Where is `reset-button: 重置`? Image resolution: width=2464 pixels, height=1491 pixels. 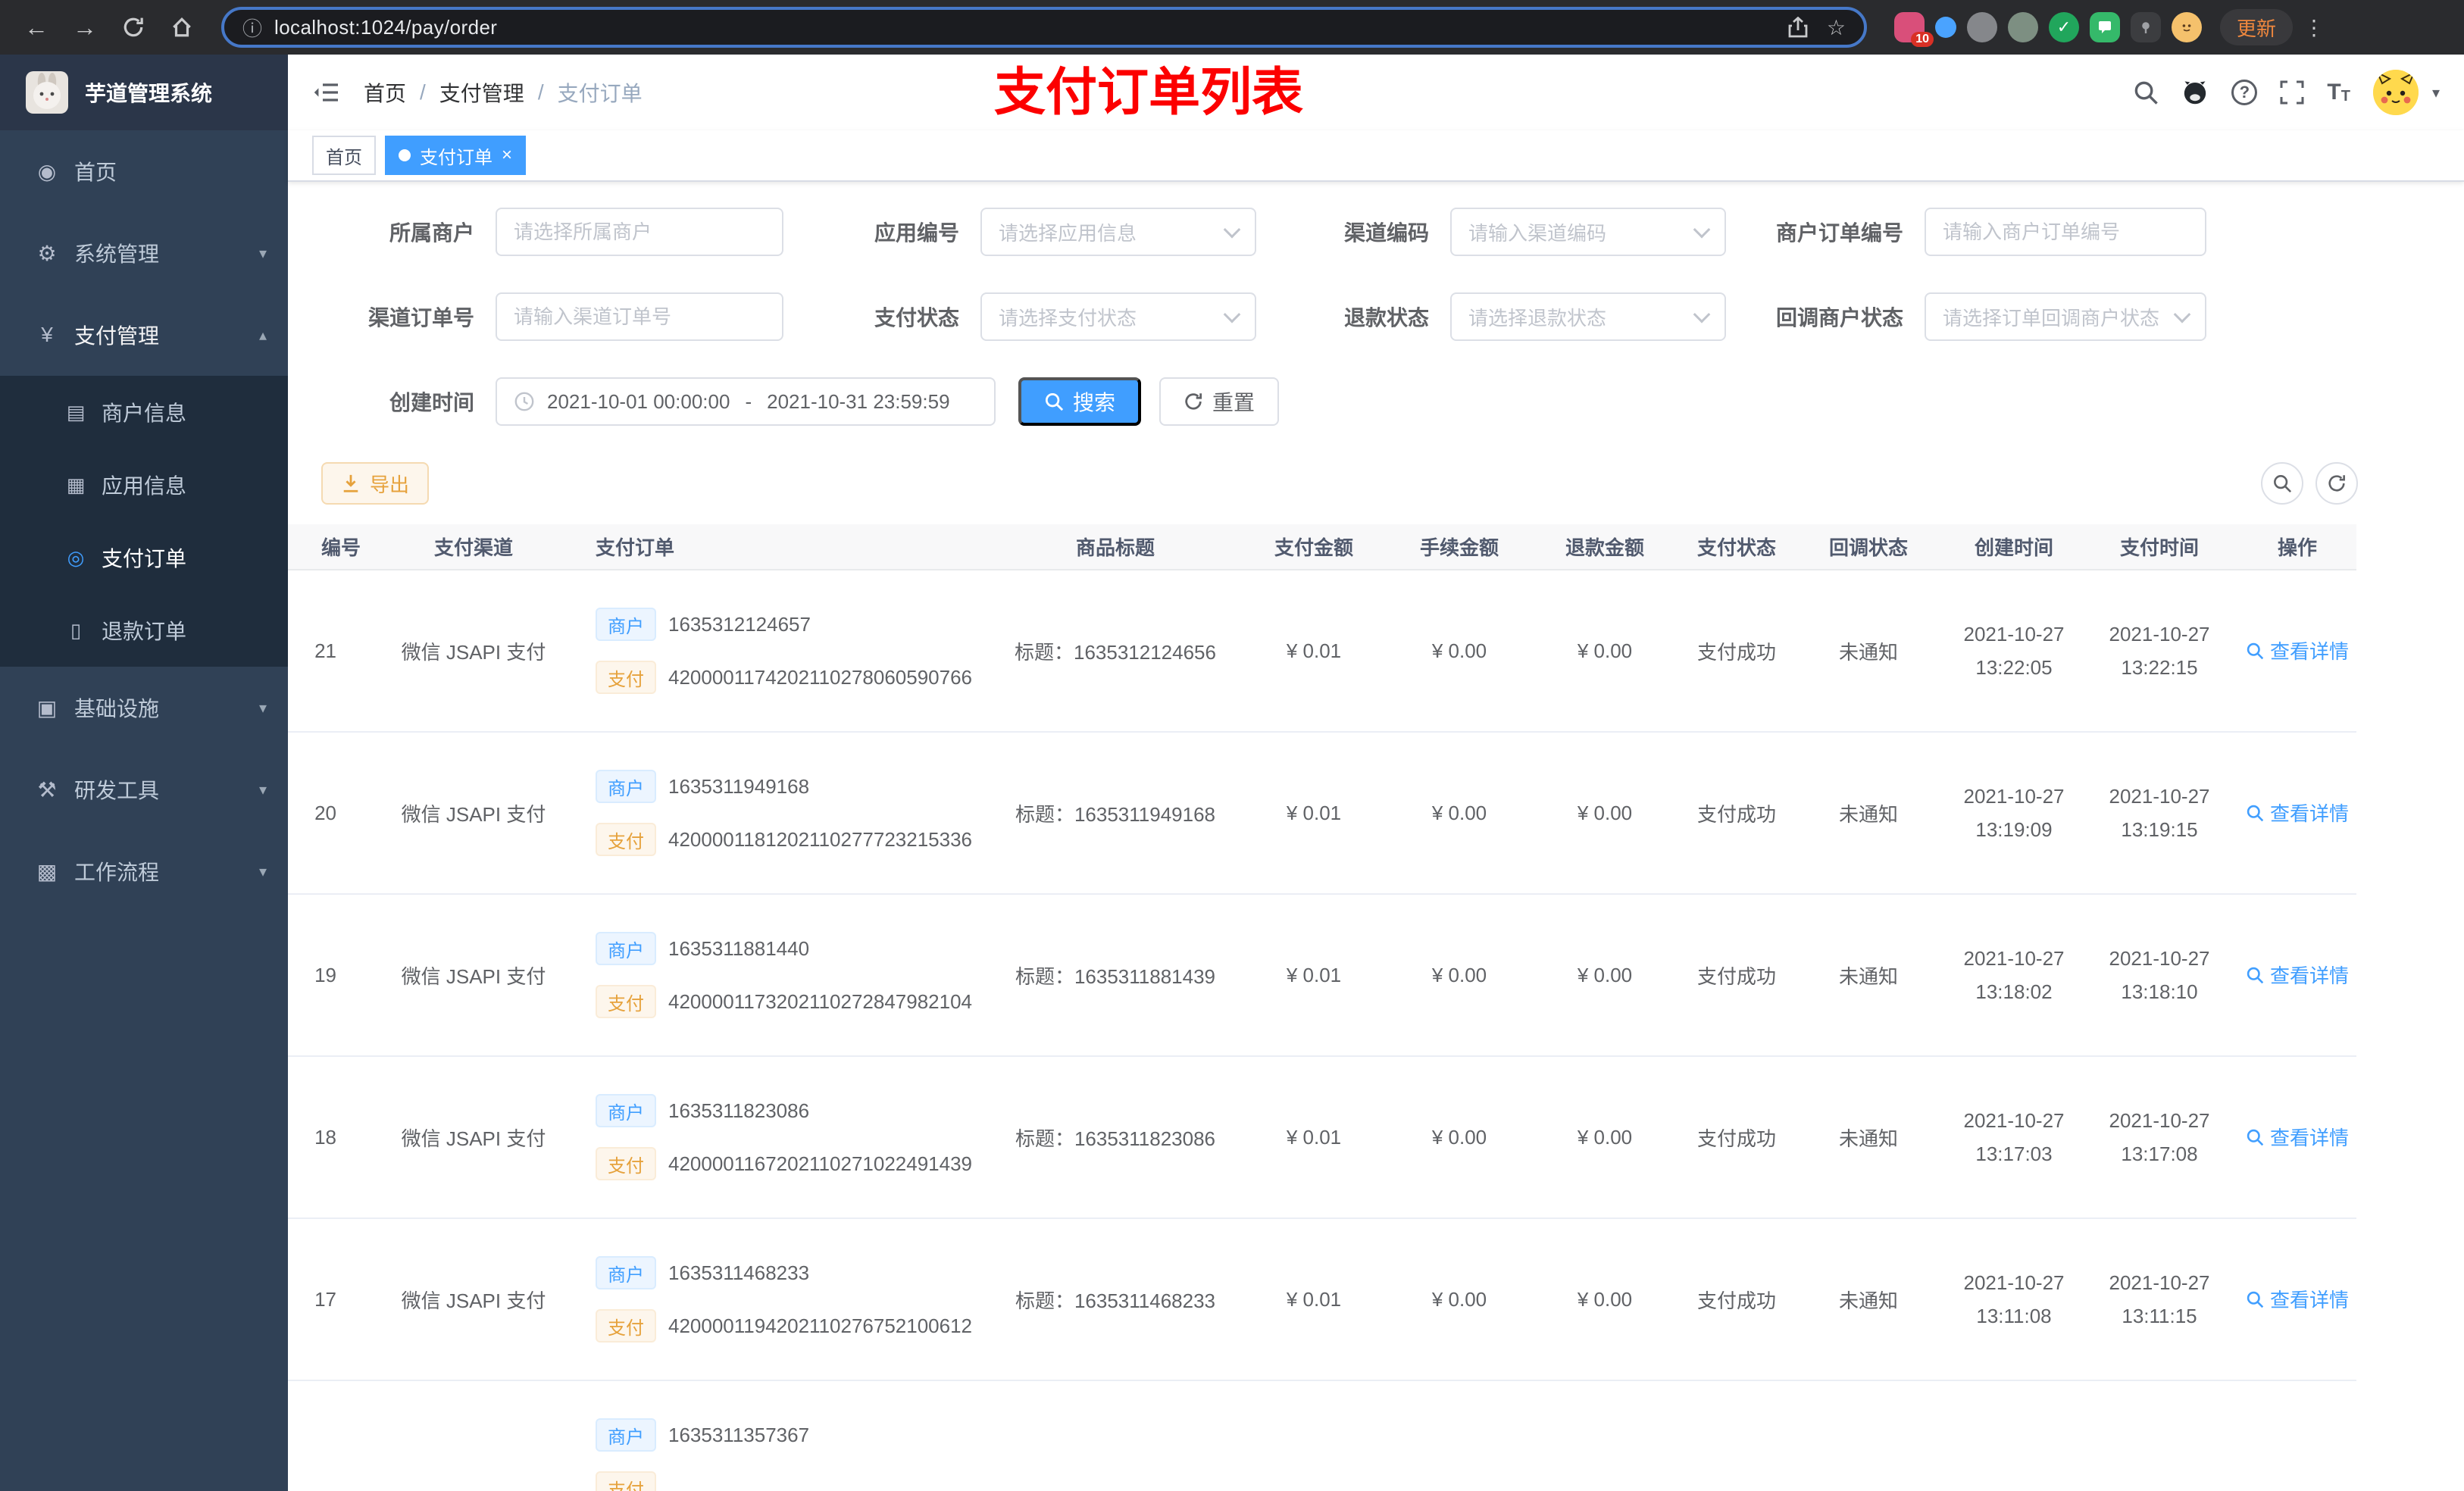
reset-button: 重置 is located at coordinates (1219, 401).